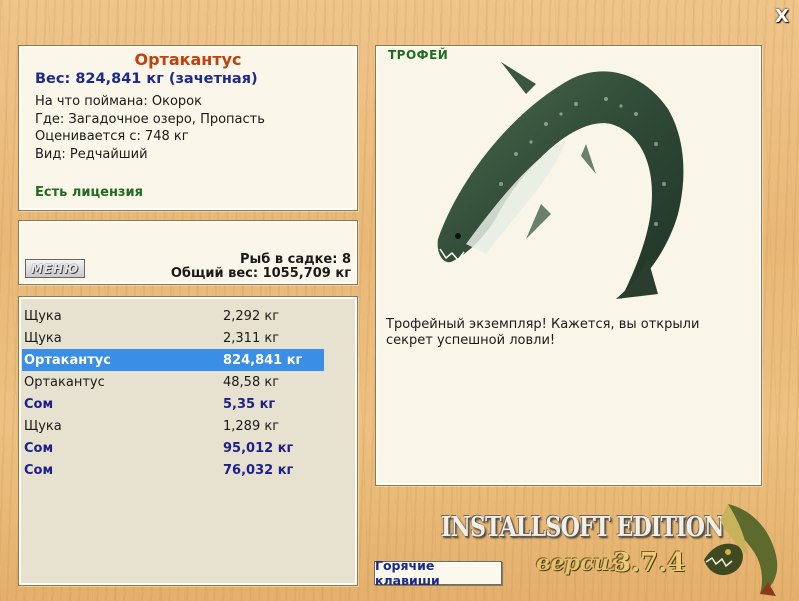  Describe the element at coordinates (118, 101) in the screenshot. I see `bait-line: На что поймана: Окорок` at that location.